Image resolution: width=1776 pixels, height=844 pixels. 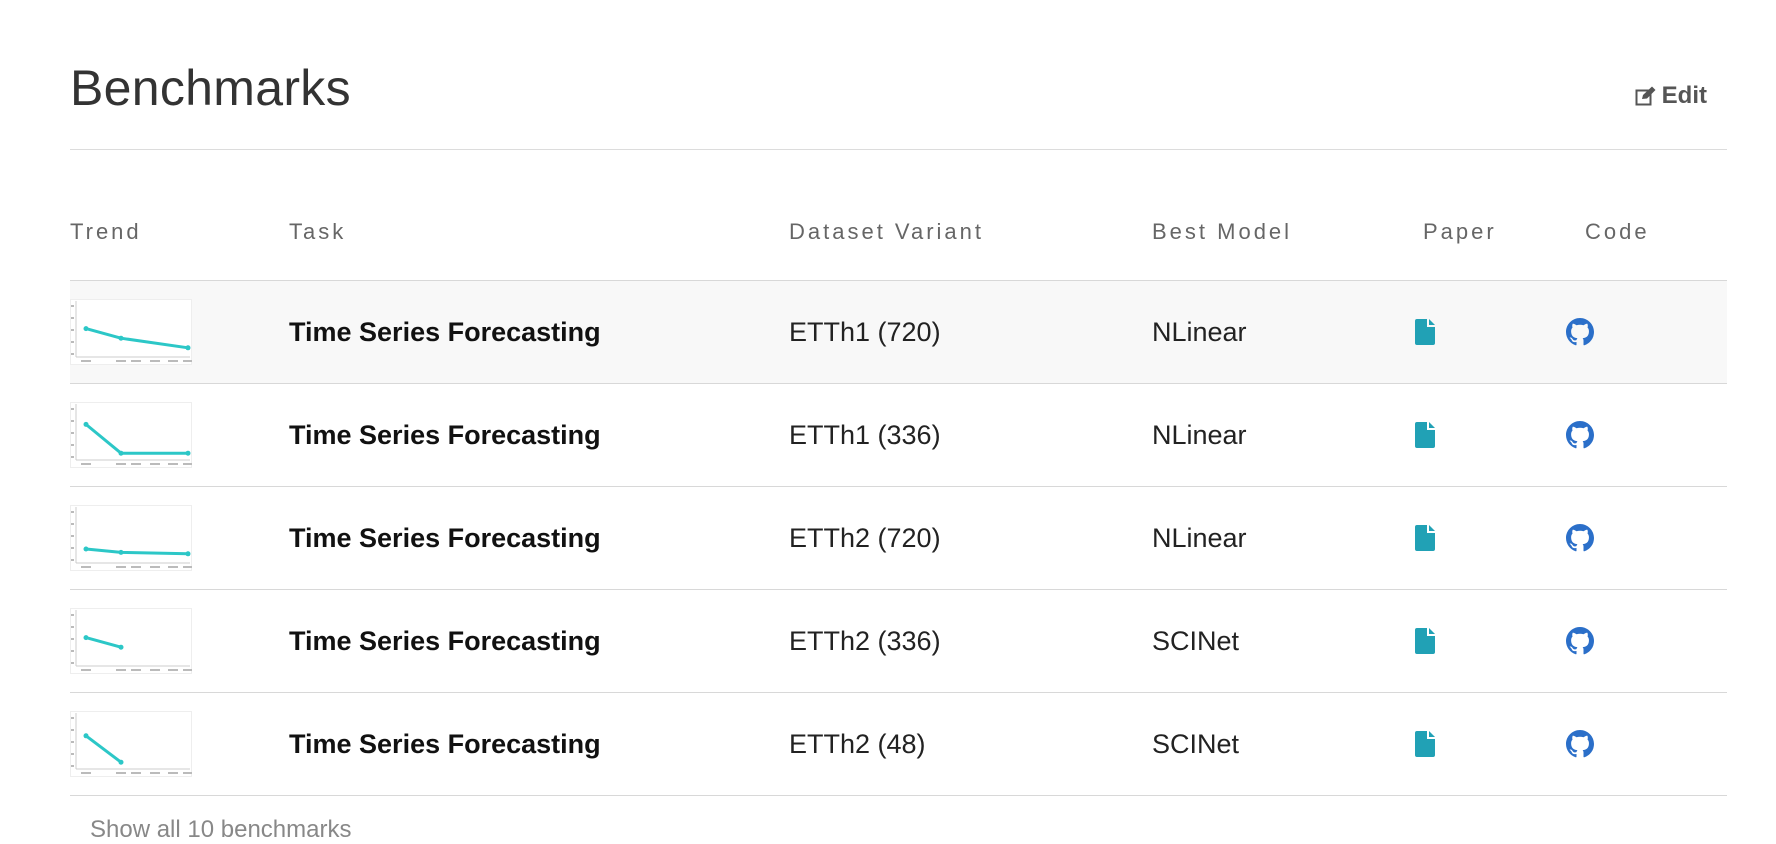 I want to click on dataset-variant: ETTh2 (336), so click(x=865, y=640).